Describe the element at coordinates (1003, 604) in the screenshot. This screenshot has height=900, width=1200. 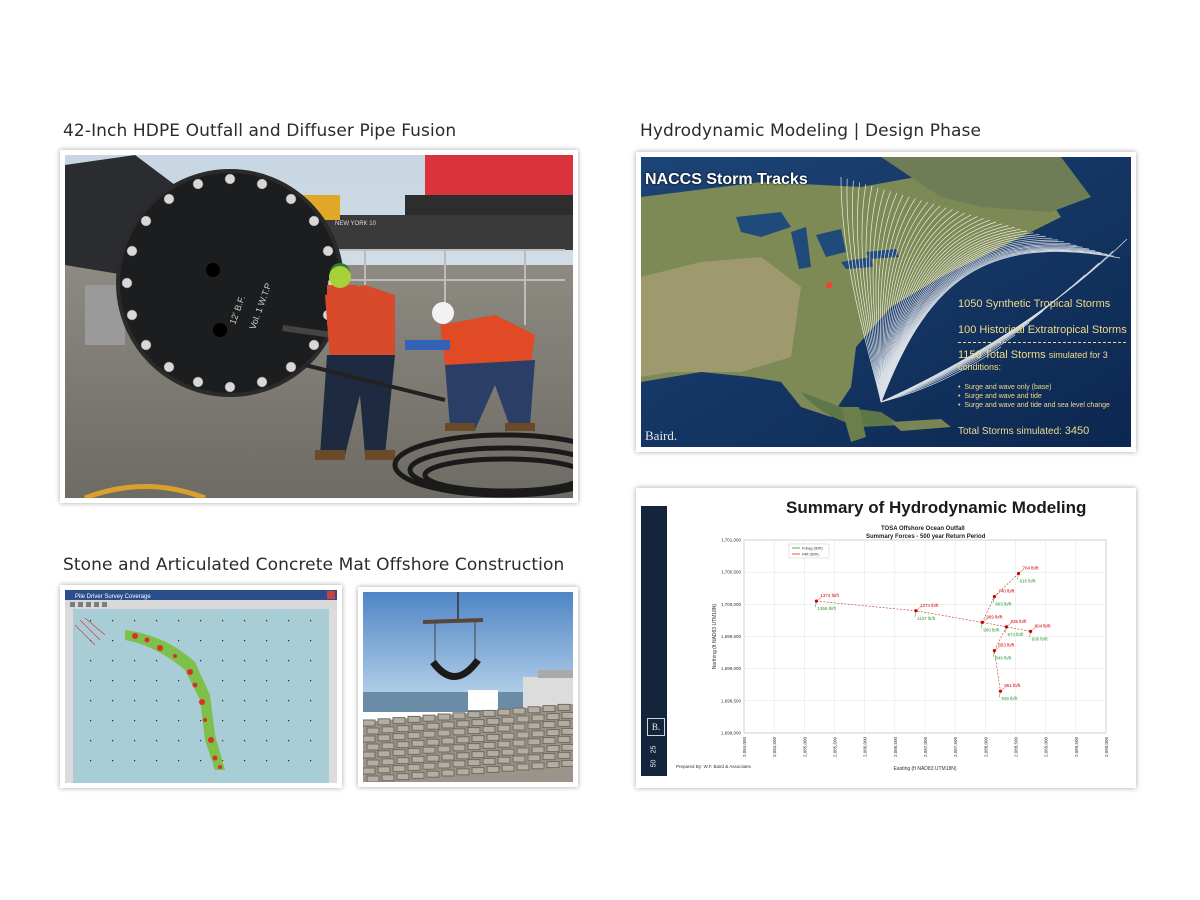
I see `lift-value-label: 863 lb/ft` at that location.